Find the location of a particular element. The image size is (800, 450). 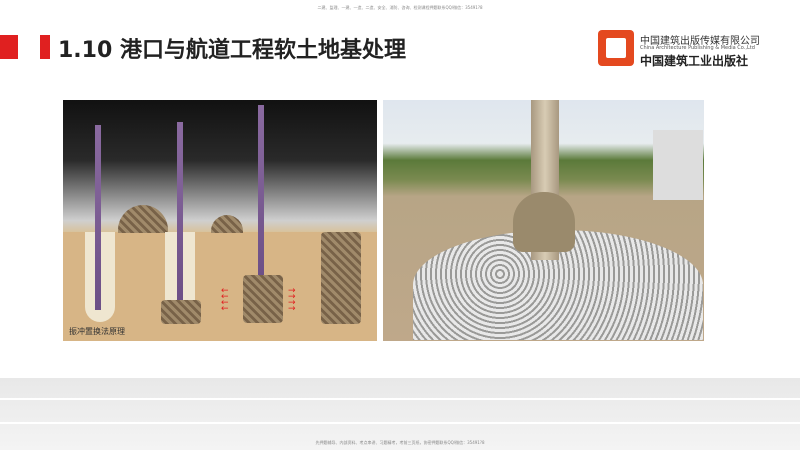

arrow-left-icon: ← ← ← ← is located at coordinates (225, 300).